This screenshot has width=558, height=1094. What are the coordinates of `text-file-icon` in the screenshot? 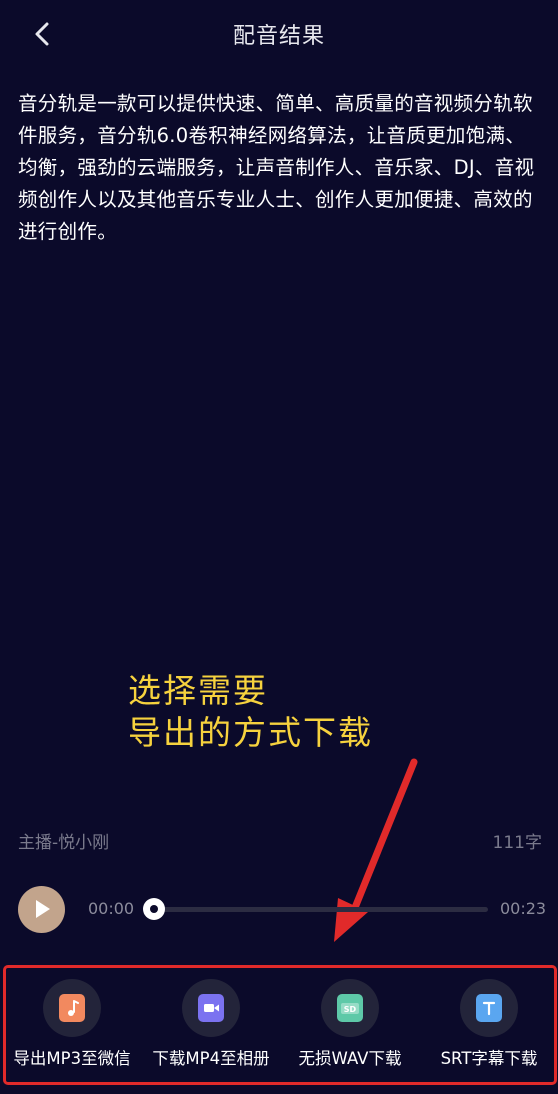 It's located at (489, 1008).